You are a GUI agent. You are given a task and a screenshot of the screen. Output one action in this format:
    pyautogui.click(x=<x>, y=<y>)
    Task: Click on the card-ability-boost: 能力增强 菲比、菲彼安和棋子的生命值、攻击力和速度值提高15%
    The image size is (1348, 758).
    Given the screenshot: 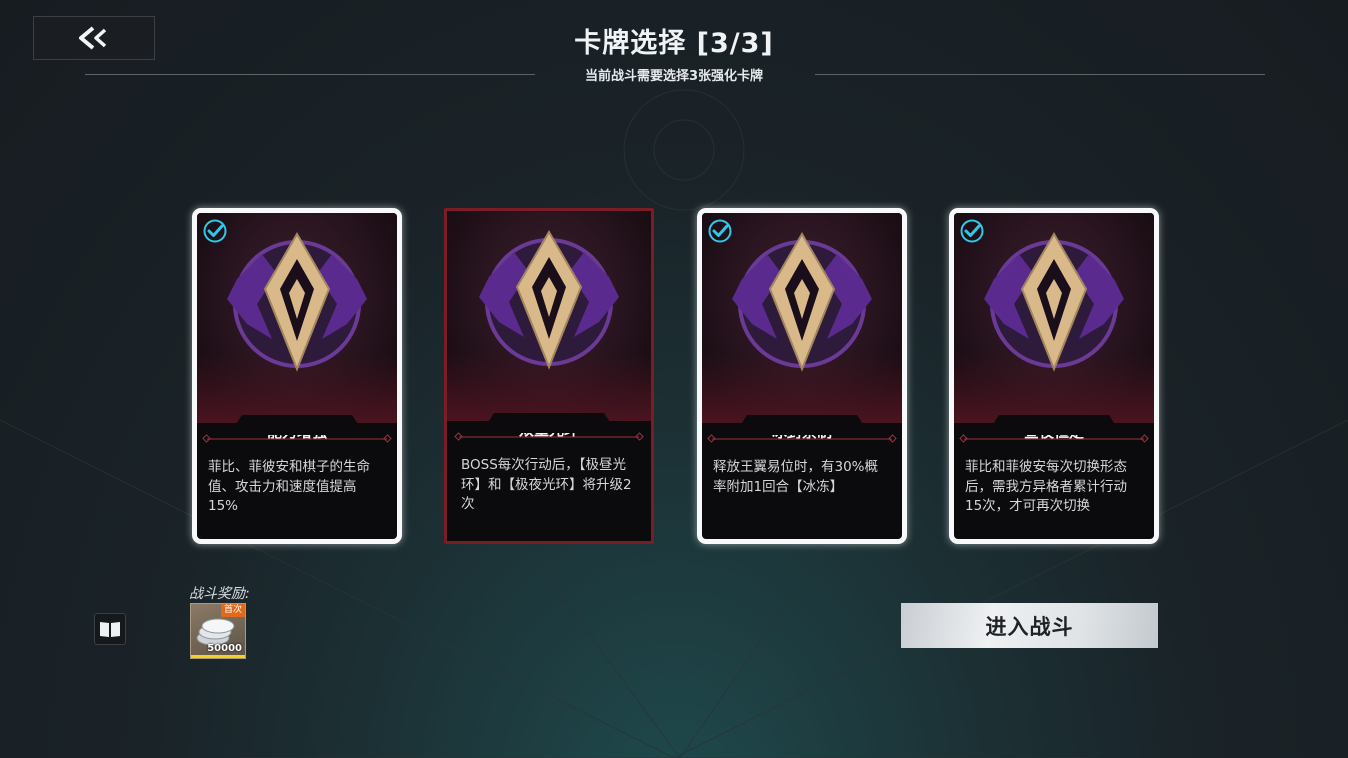 What is the action you would take?
    pyautogui.click(x=297, y=376)
    